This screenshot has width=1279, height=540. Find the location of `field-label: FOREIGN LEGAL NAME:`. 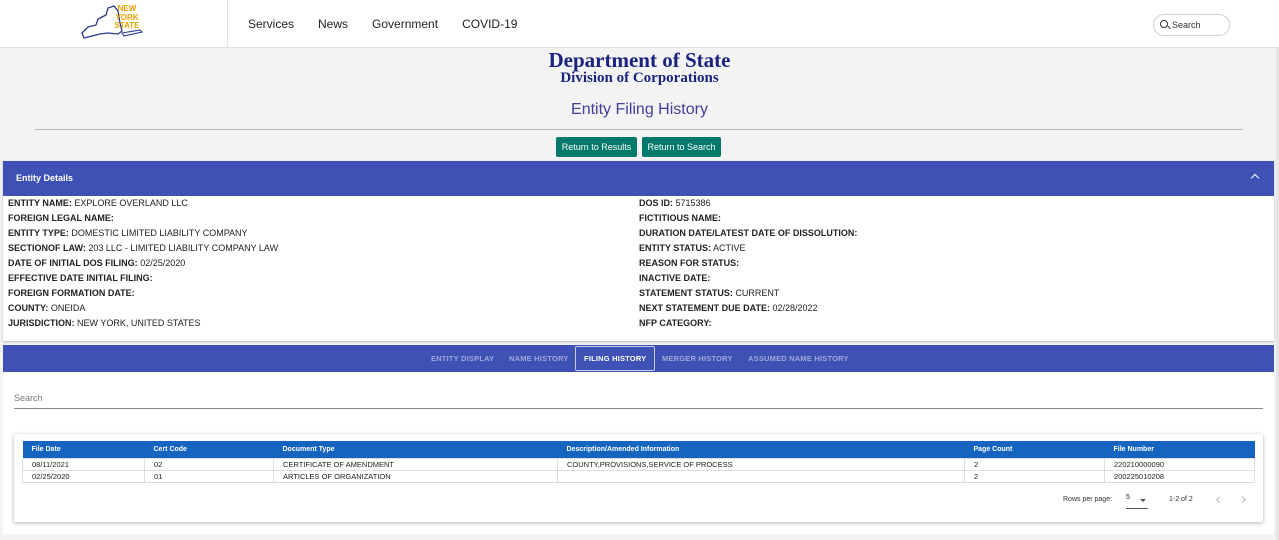

field-label: FOREIGN LEGAL NAME: is located at coordinates (61, 218).